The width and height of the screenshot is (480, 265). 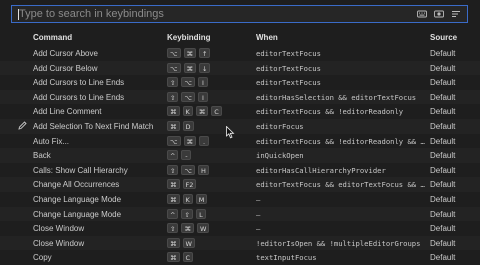 I want to click on key-cap: M, so click(x=201, y=198).